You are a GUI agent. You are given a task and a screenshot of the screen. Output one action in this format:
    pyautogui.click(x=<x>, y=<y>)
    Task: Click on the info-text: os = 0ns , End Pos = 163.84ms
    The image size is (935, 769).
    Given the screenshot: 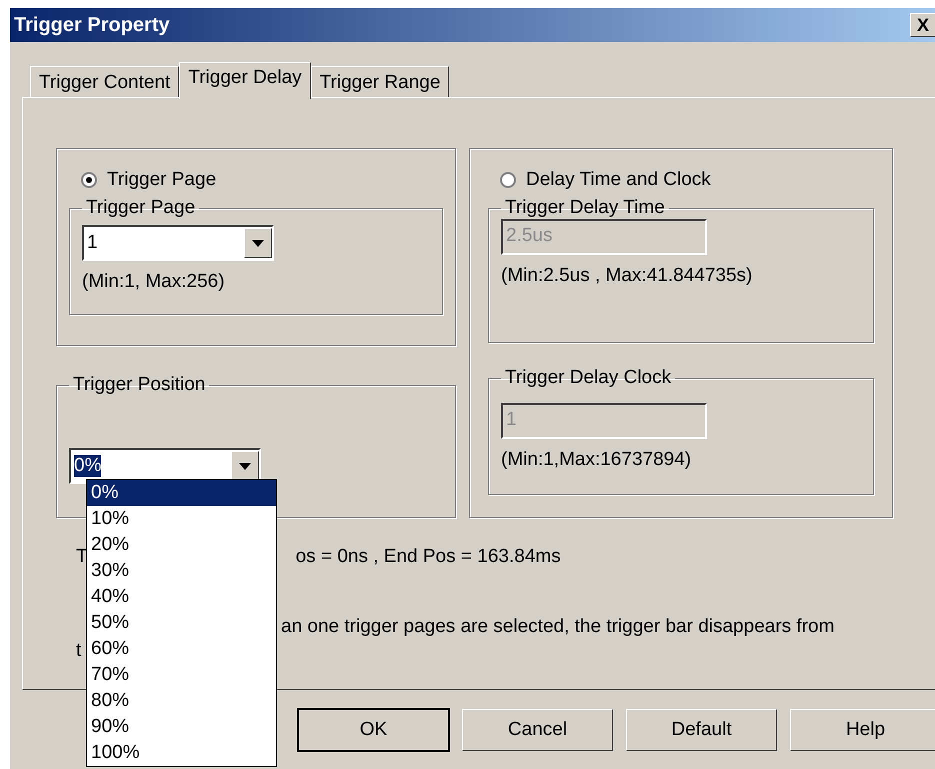 What is the action you would take?
    pyautogui.click(x=428, y=557)
    